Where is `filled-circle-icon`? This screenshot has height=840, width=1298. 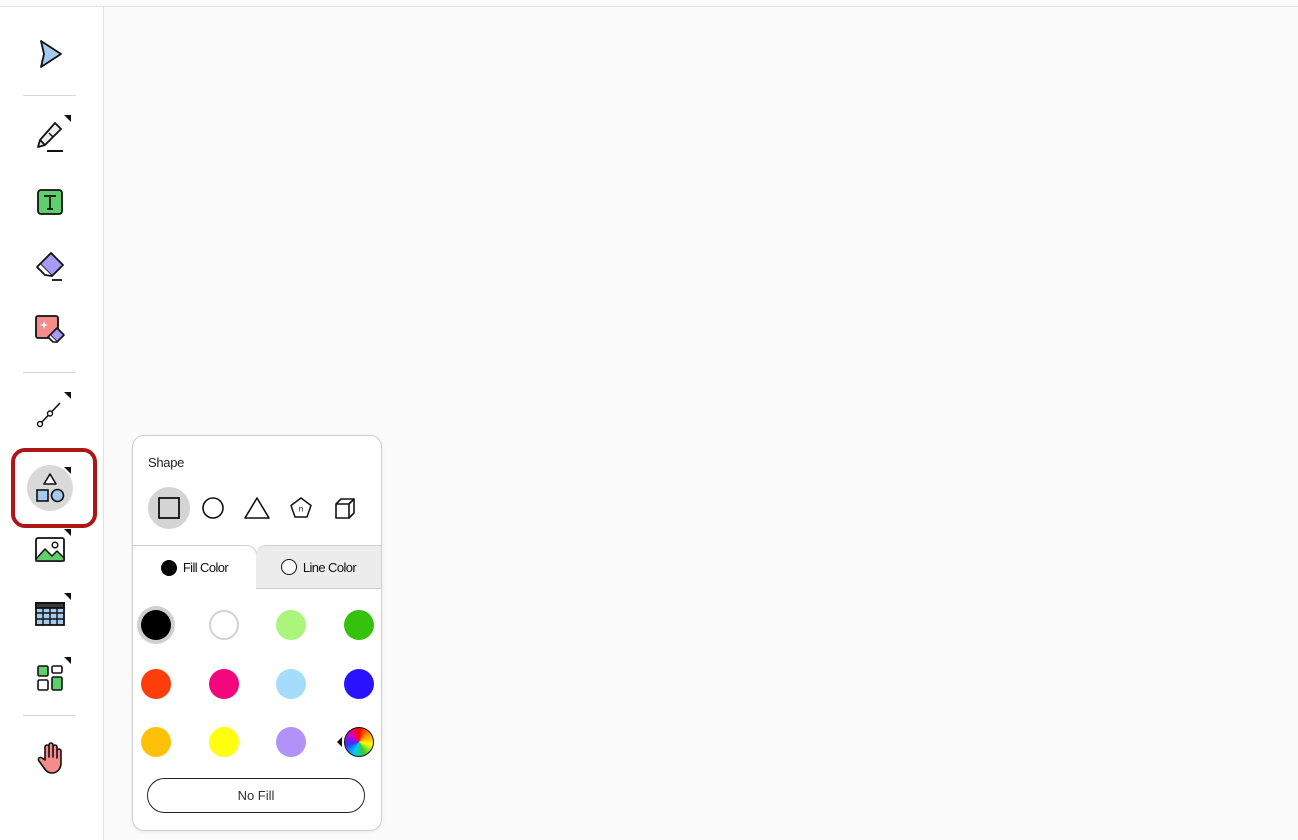
filled-circle-icon is located at coordinates (168, 567).